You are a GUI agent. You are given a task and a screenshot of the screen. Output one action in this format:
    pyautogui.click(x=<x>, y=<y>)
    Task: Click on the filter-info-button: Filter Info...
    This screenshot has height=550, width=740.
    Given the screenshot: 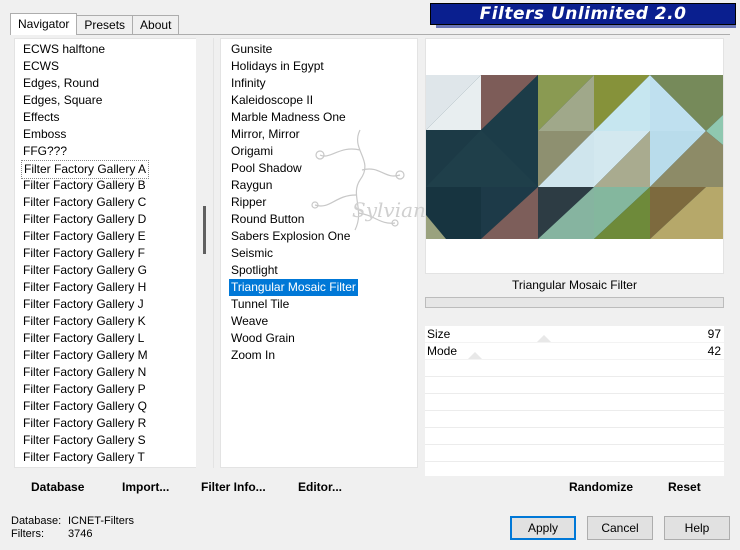 What is the action you would take?
    pyautogui.click(x=233, y=487)
    